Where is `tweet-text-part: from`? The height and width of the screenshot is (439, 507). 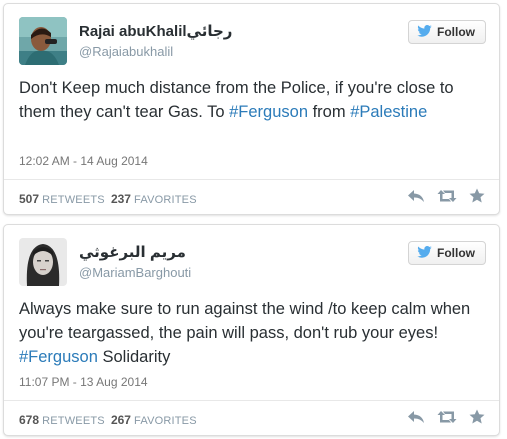
tweet-text-part: from is located at coordinates (329, 112).